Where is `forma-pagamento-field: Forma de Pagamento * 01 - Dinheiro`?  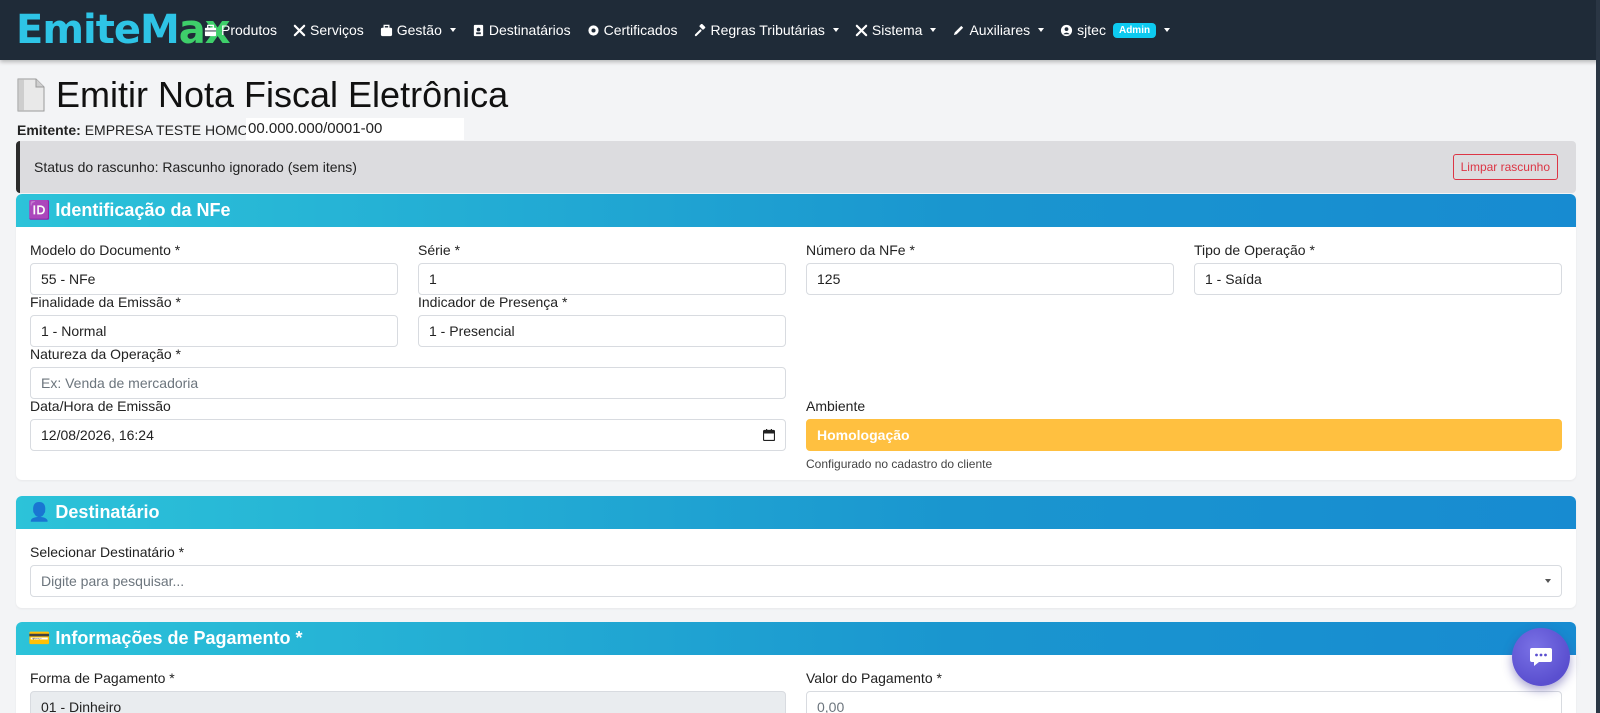
forma-pagamento-field: Forma de Pagamento * 01 - Dinheiro is located at coordinates (408, 691).